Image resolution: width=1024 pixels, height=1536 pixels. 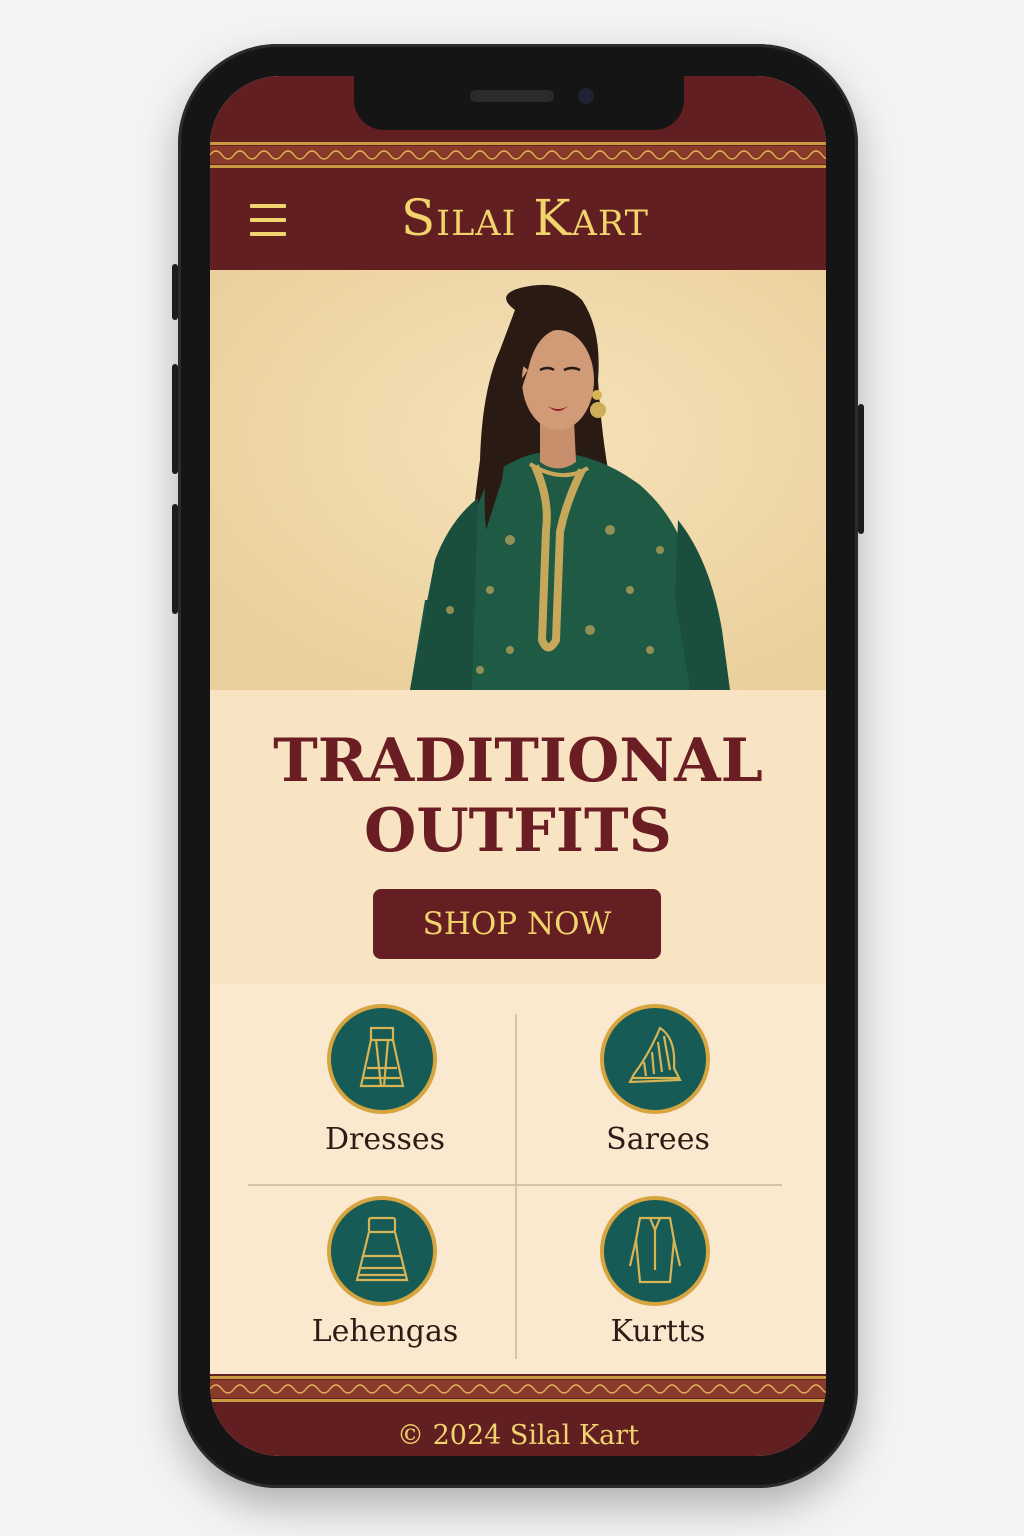 What do you see at coordinates (382, 1059) in the screenshot?
I see `dress-icon` at bounding box center [382, 1059].